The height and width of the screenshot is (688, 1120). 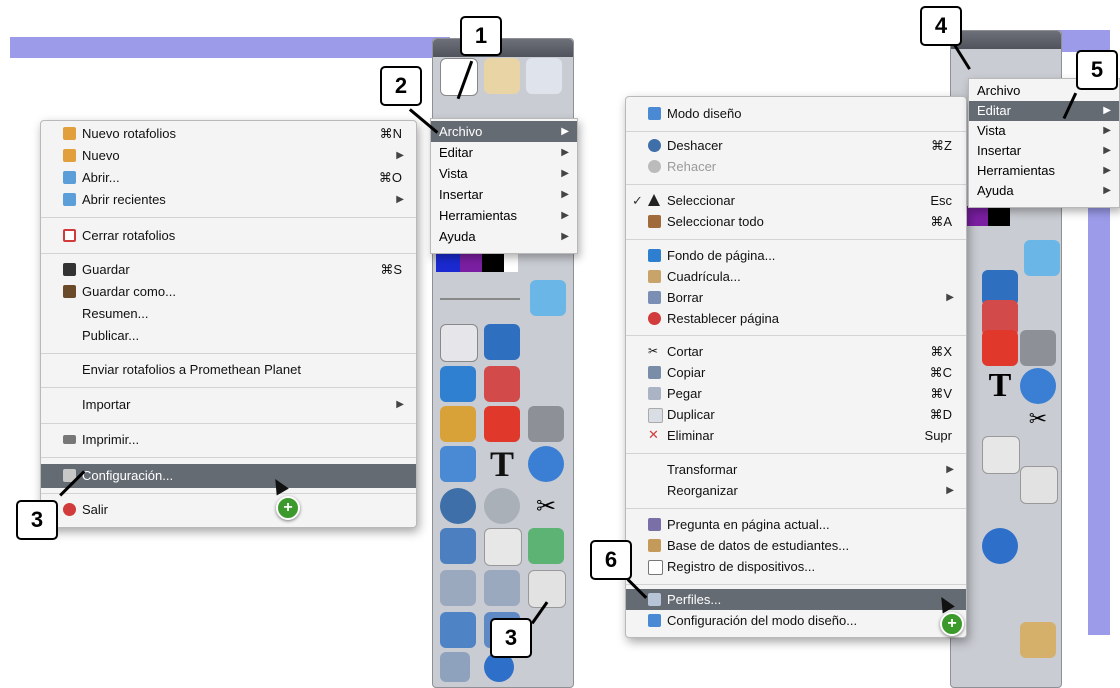 I want to click on menu-item-select-all: Seleccionar todo ⌘A, so click(x=796, y=221).